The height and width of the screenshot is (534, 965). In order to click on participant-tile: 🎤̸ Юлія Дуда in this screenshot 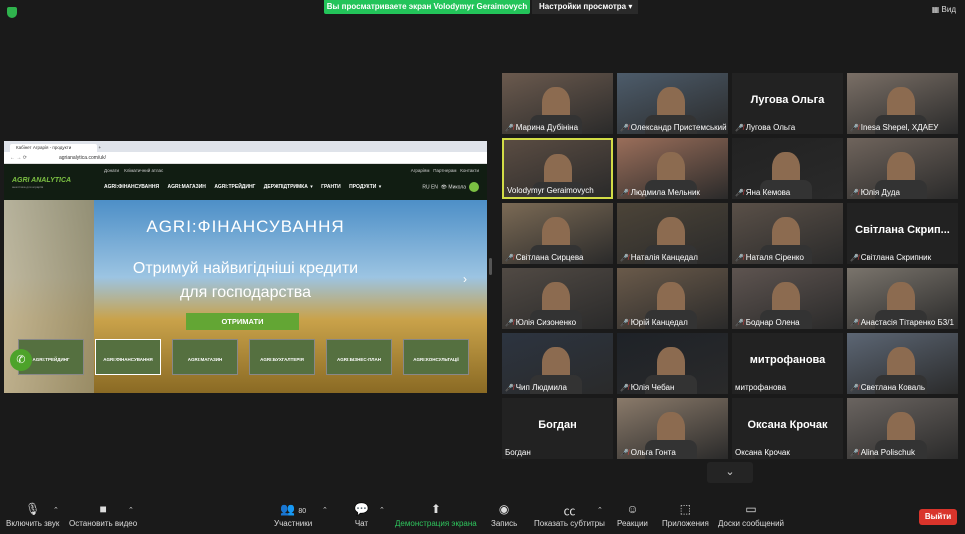, I will do `click(902, 168)`.